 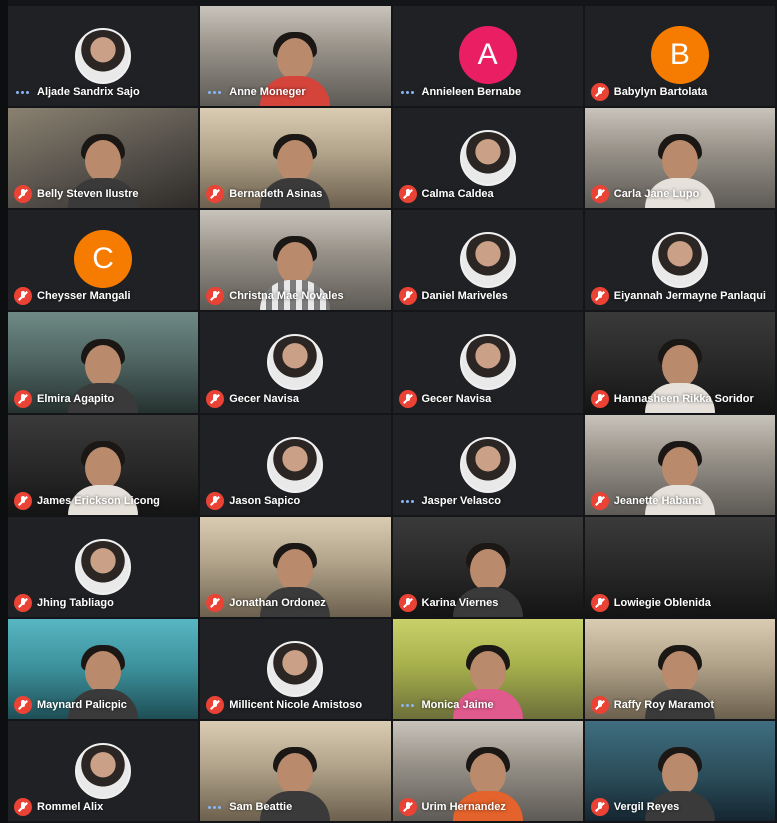 What do you see at coordinates (679, 566) in the screenshot?
I see `participant-tile: Lowiegie Oblenida` at bounding box center [679, 566].